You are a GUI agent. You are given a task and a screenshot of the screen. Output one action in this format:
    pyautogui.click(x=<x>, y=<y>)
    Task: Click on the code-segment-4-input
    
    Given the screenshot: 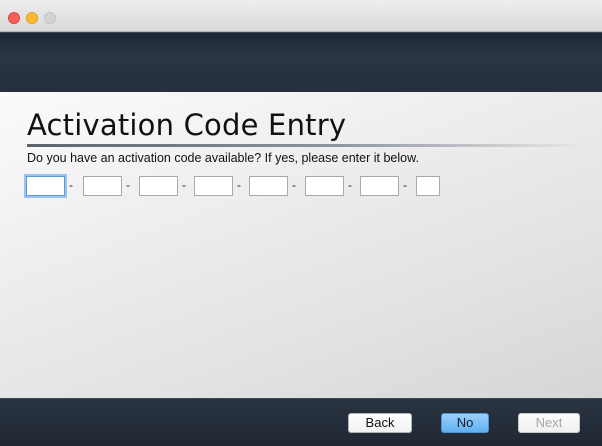 What is the action you would take?
    pyautogui.click(x=213, y=186)
    